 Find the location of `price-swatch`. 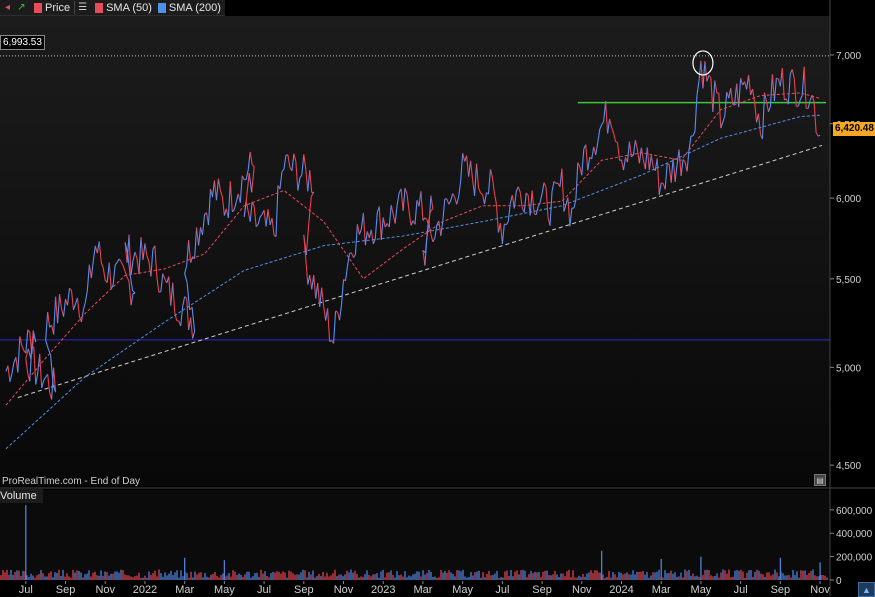

price-swatch is located at coordinates (38, 8).